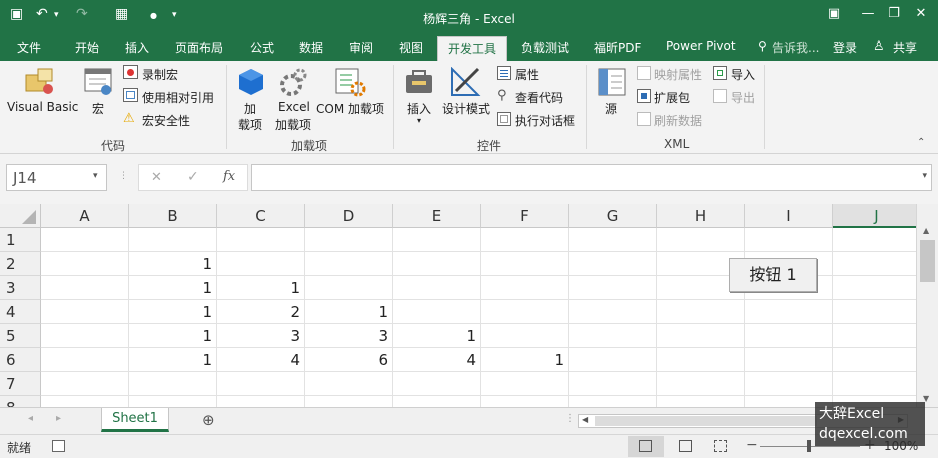  Describe the element at coordinates (613, 240) in the screenshot. I see `cell-g1` at that location.